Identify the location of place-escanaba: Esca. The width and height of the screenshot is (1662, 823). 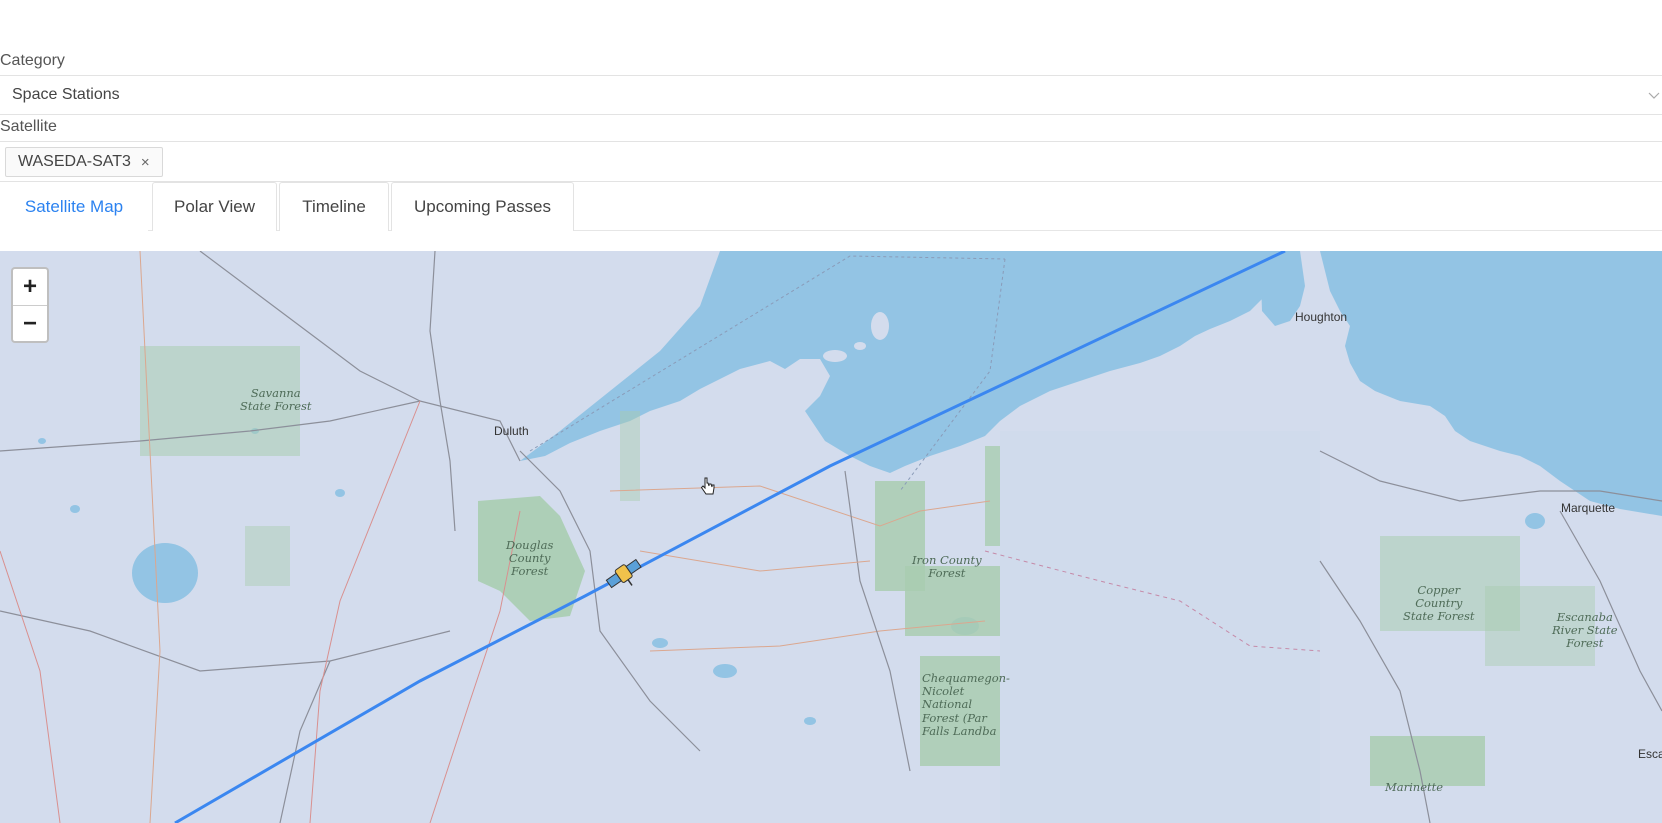
(1650, 754).